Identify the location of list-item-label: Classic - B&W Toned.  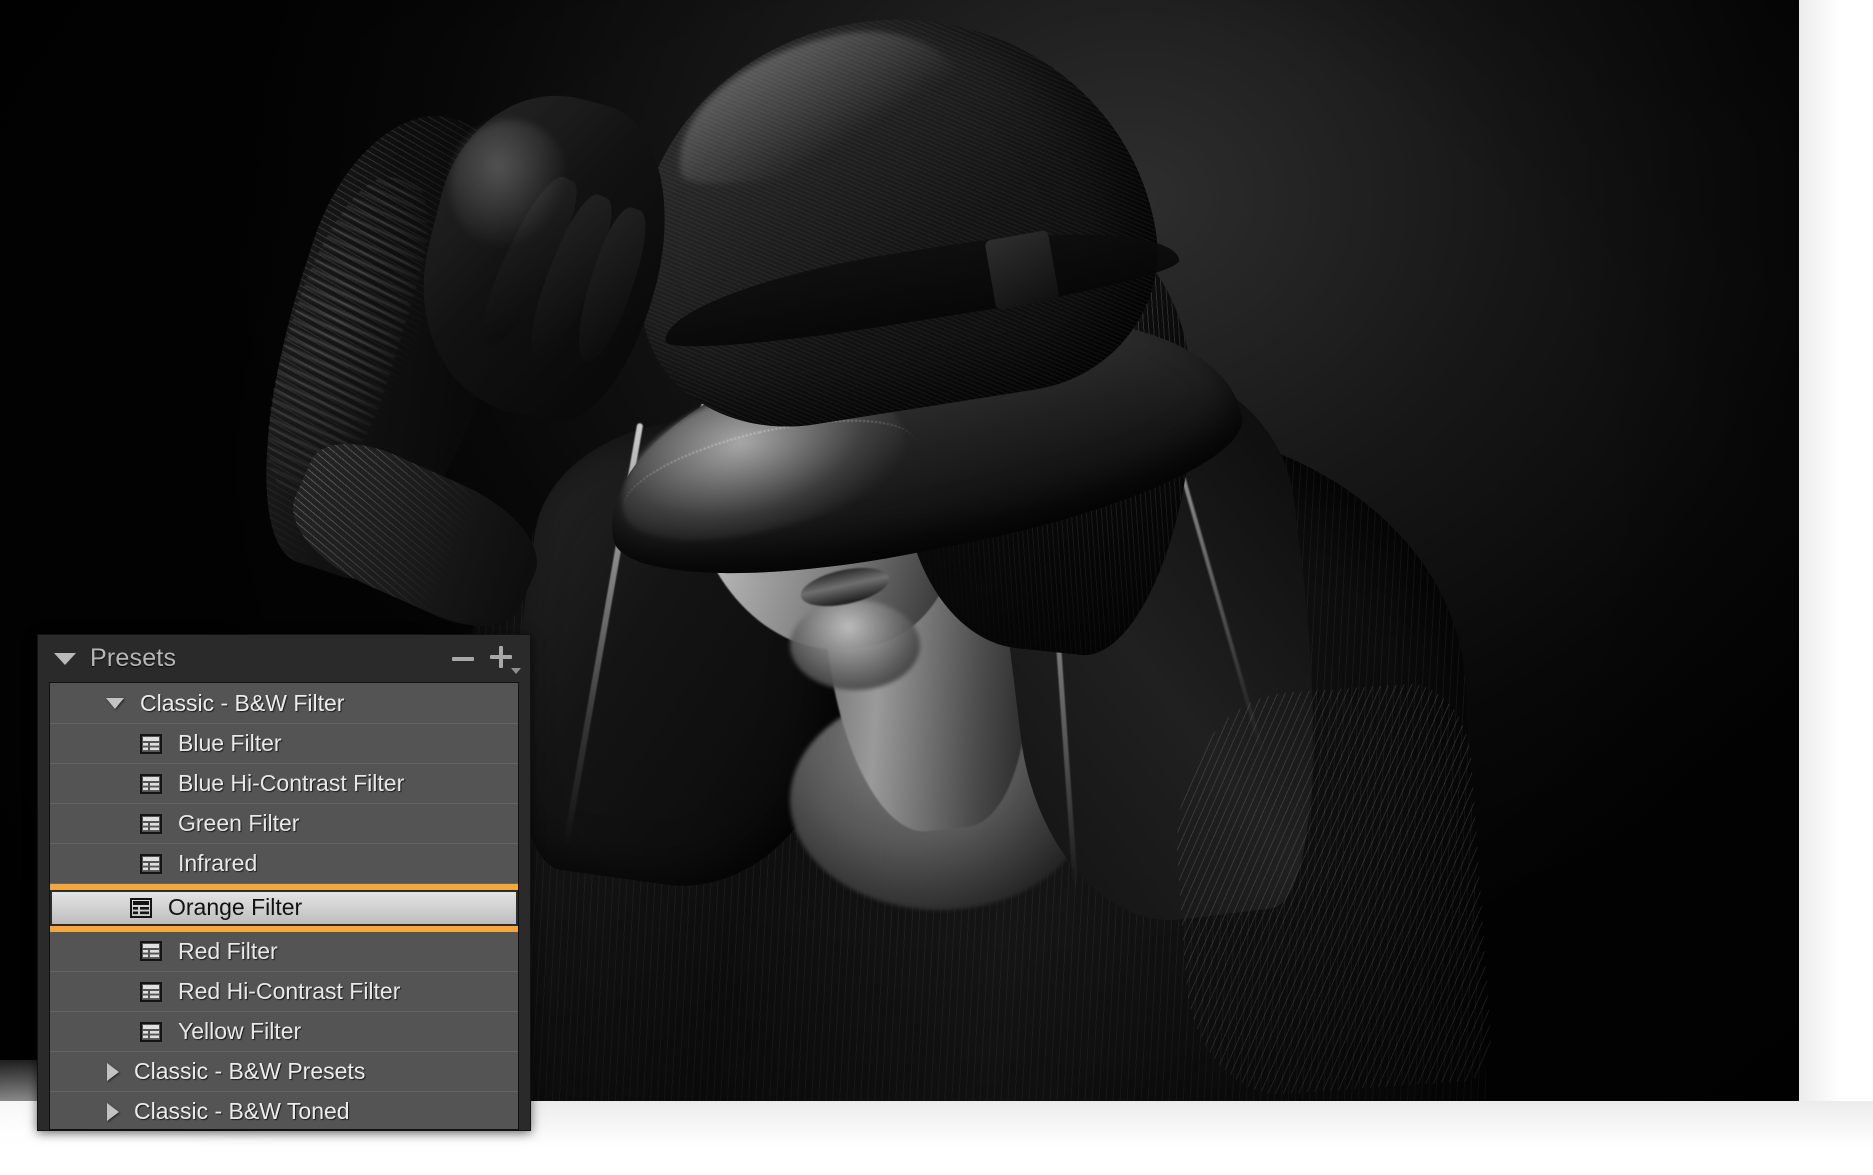
(242, 1111).